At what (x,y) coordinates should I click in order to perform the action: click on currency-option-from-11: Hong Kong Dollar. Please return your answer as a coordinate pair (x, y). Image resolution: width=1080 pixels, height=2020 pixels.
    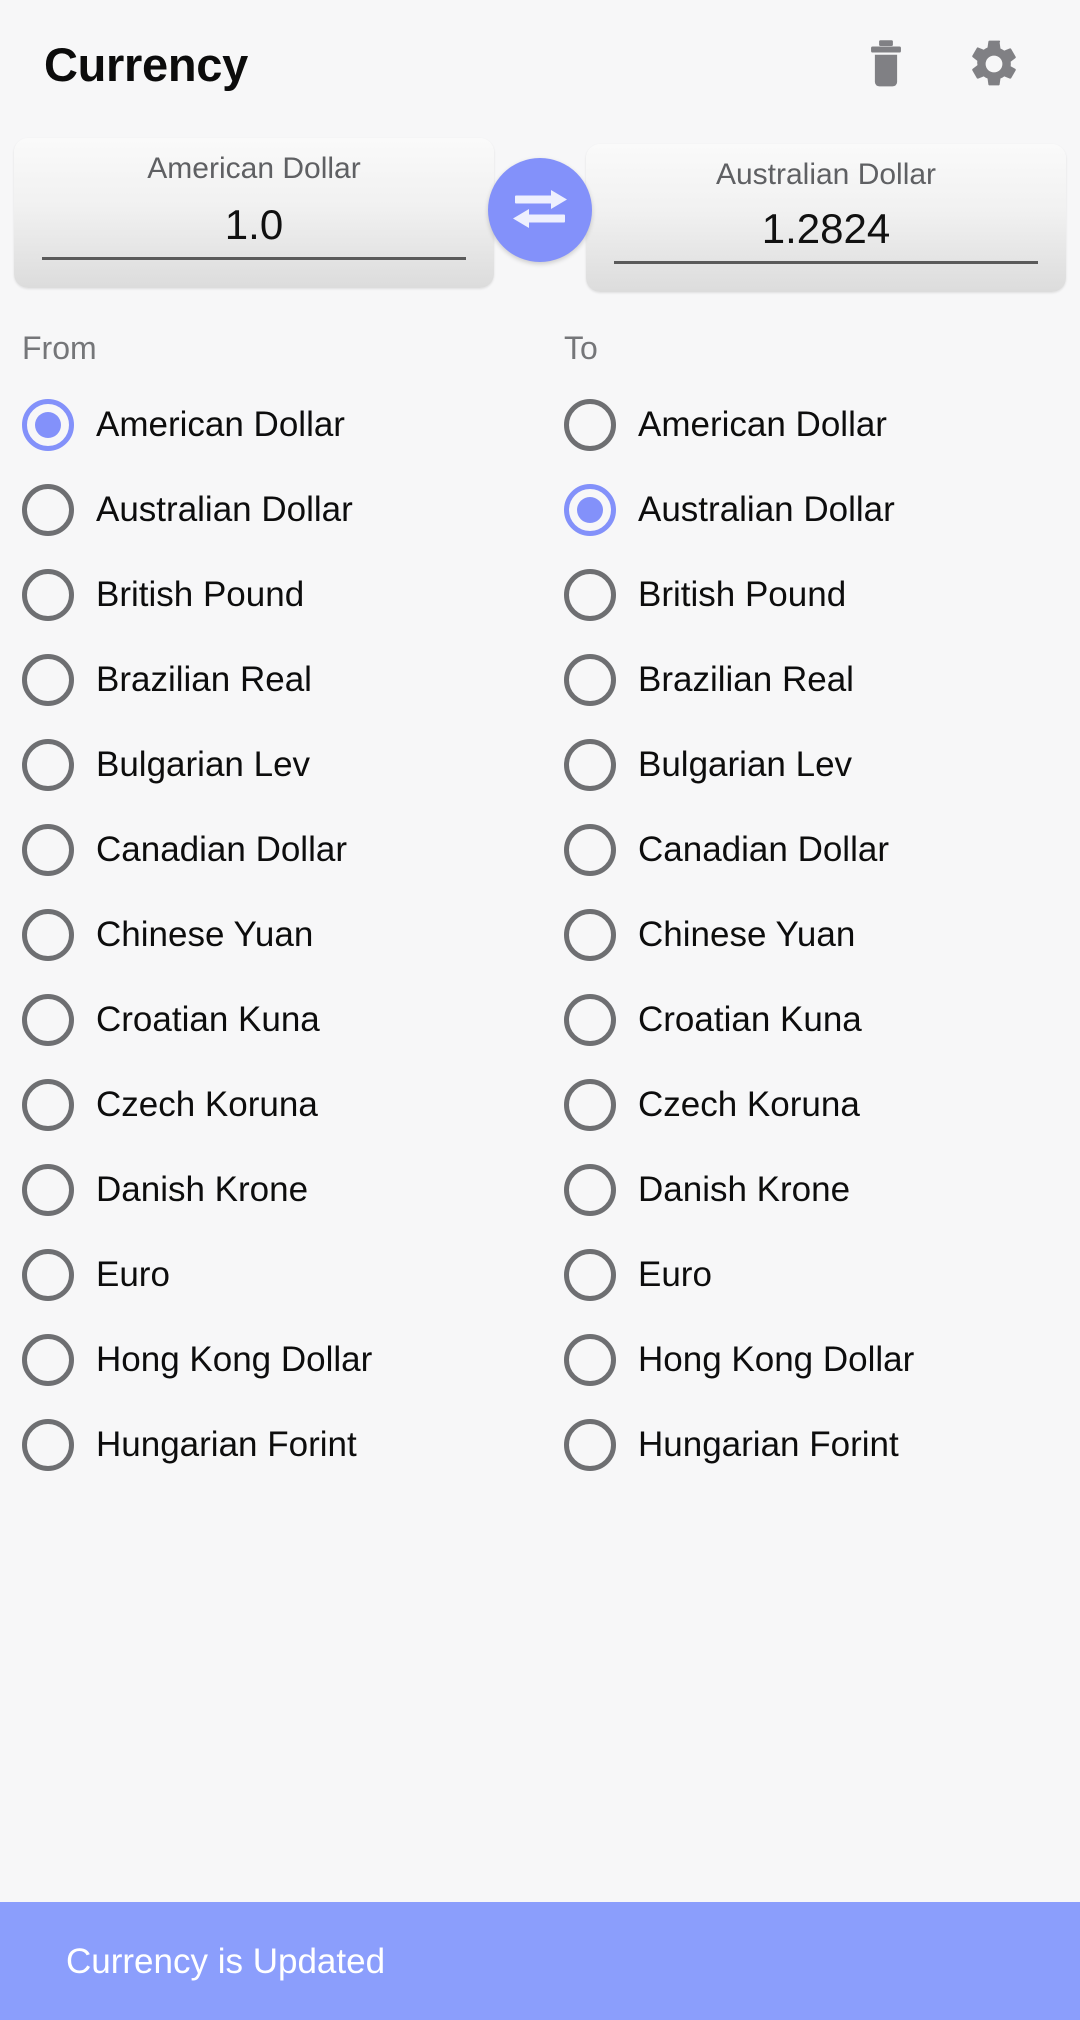
    Looking at the image, I should click on (278, 1359).